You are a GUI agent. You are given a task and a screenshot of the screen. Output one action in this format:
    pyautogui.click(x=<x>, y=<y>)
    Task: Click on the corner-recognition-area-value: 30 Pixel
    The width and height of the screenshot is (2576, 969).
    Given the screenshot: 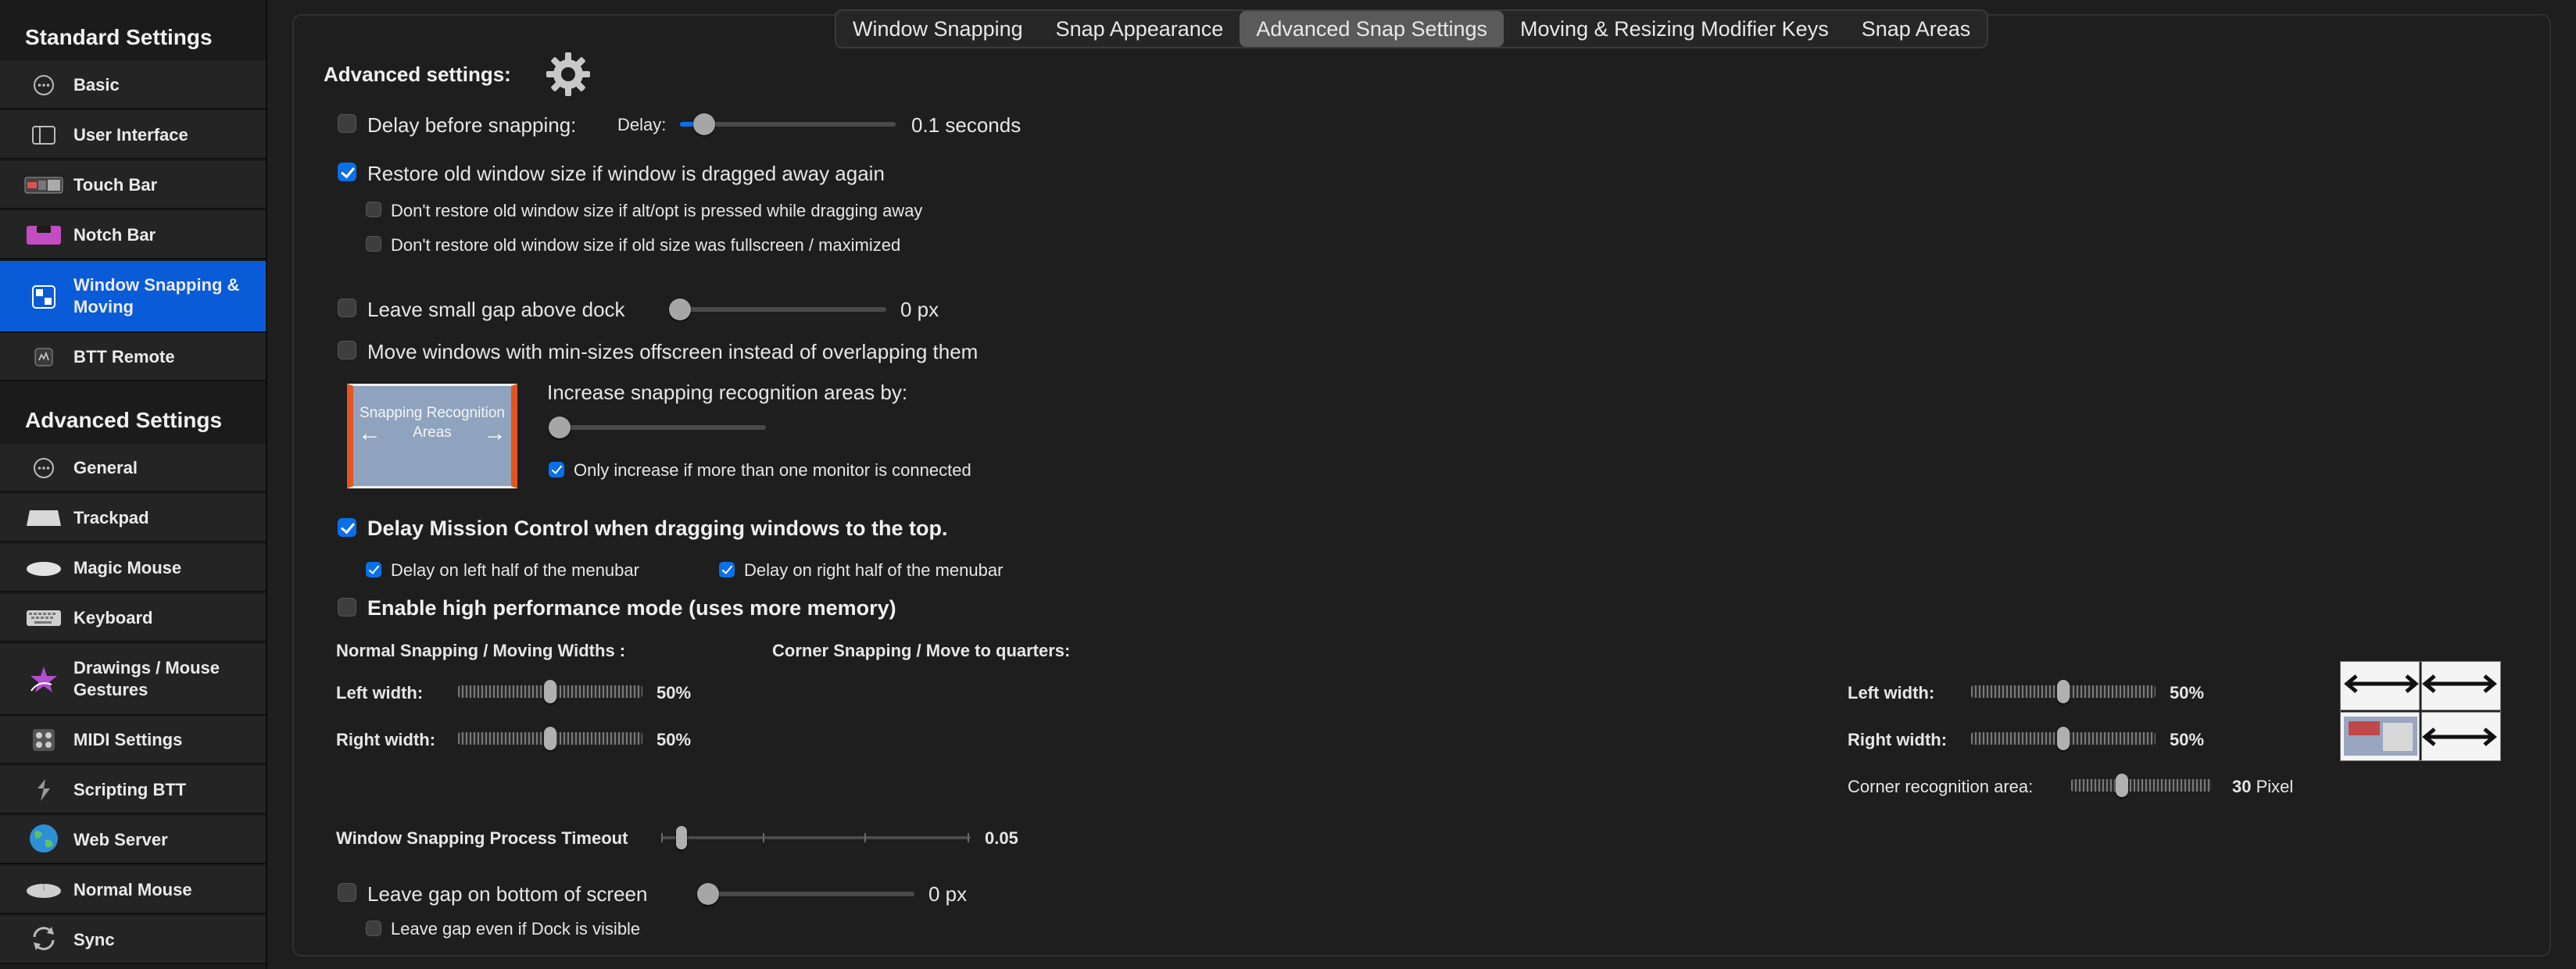 What is the action you would take?
    pyautogui.click(x=2262, y=787)
    